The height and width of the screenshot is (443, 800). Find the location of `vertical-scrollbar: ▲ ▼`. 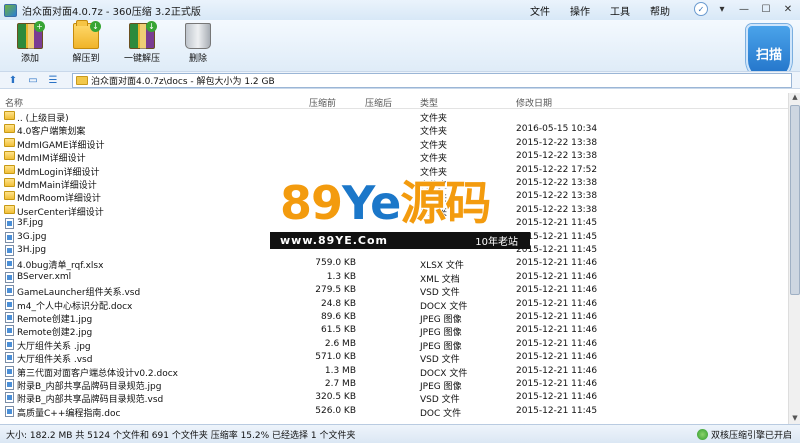

vertical-scrollbar: ▲ ▼ is located at coordinates (794, 258).